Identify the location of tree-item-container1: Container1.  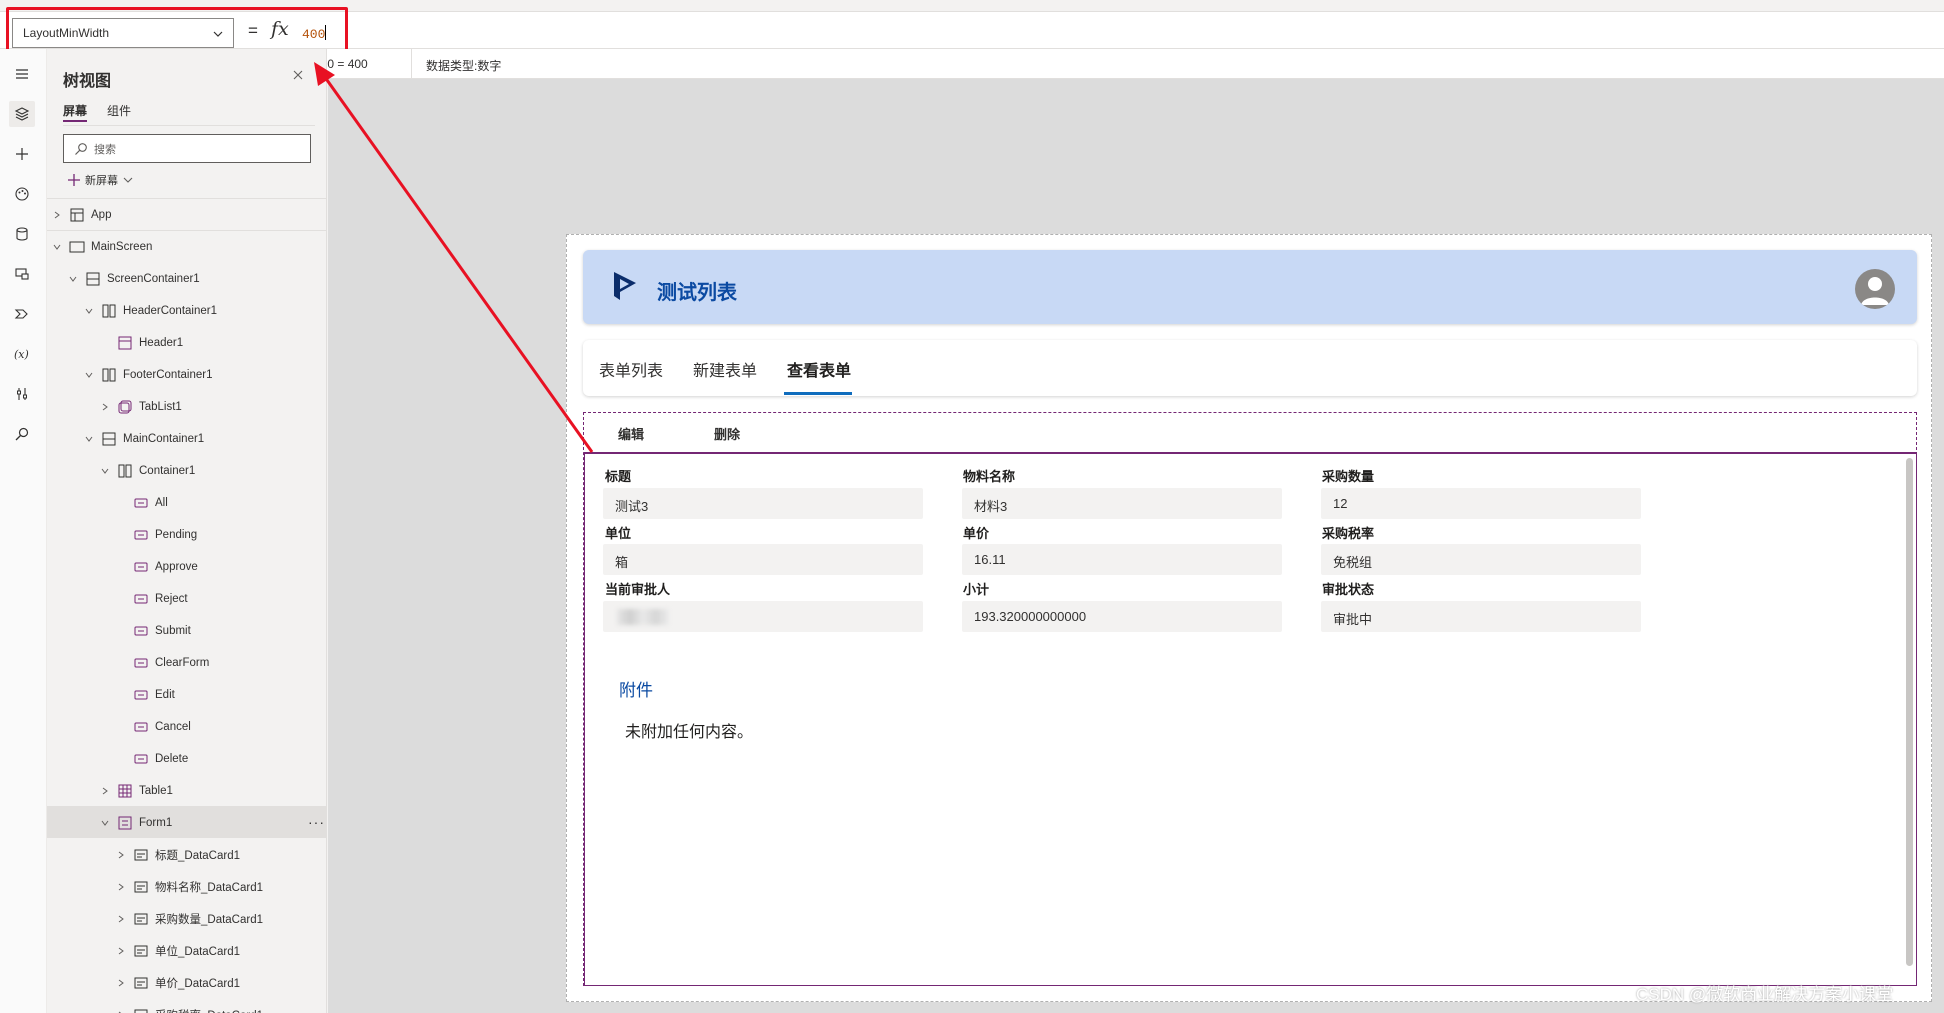
(186, 470).